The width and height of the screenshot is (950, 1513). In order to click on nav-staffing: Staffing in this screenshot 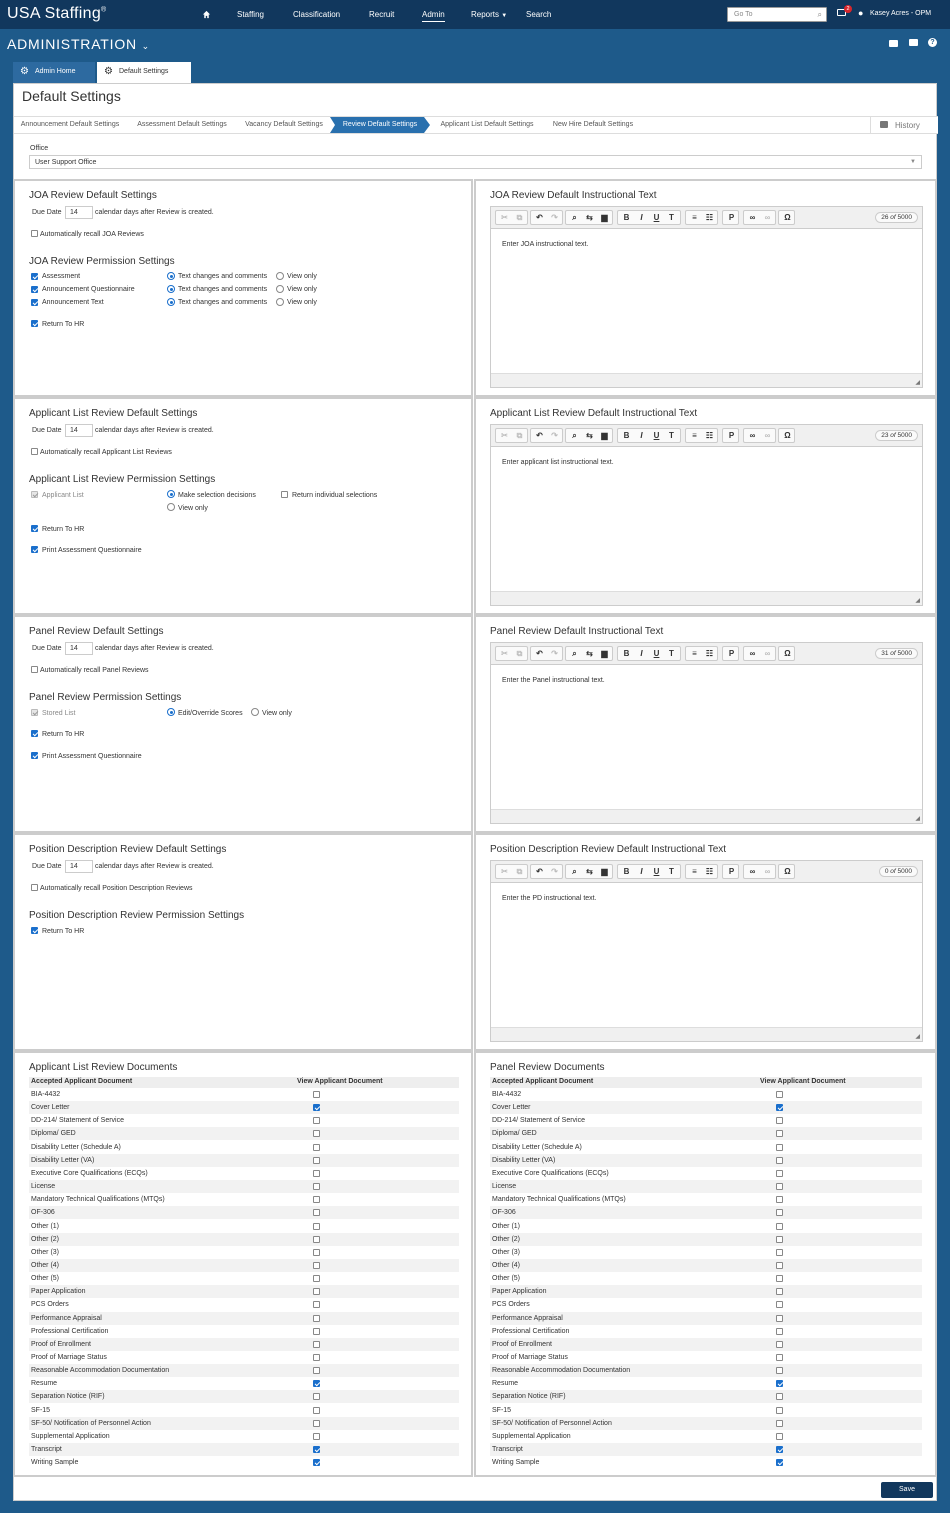, I will do `click(250, 14)`.